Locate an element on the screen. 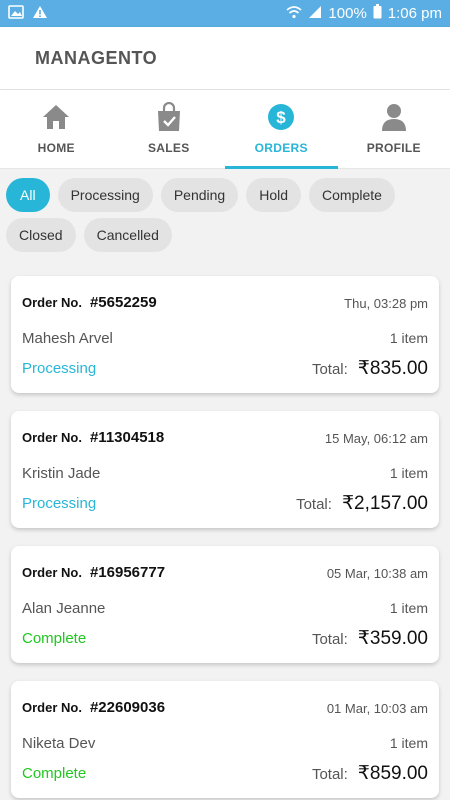 The width and height of the screenshot is (450, 800). tab-sales: SALES is located at coordinates (169, 129).